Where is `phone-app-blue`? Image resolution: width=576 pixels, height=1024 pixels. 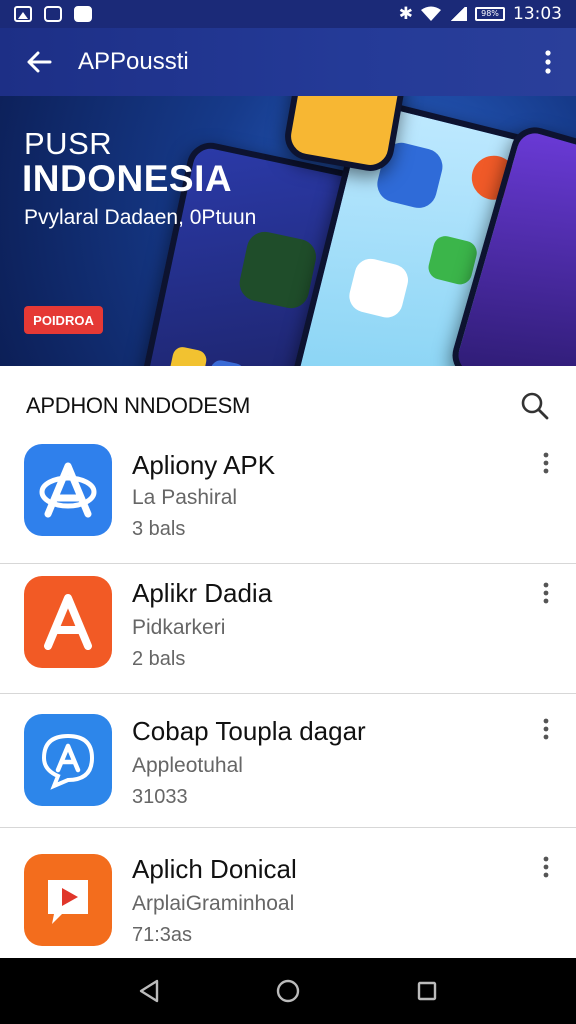
phone-app-blue is located at coordinates (226, 362).